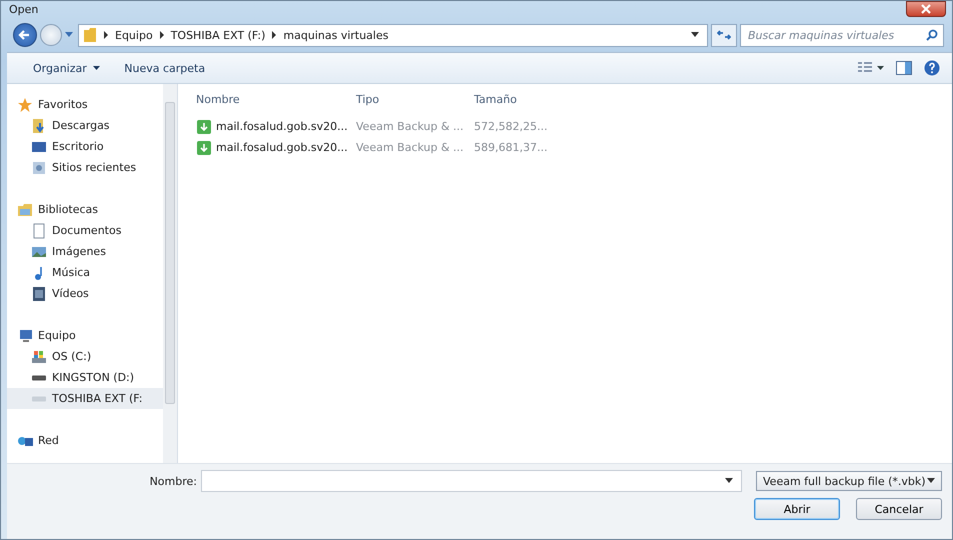  I want to click on folder-icon, so click(90, 35).